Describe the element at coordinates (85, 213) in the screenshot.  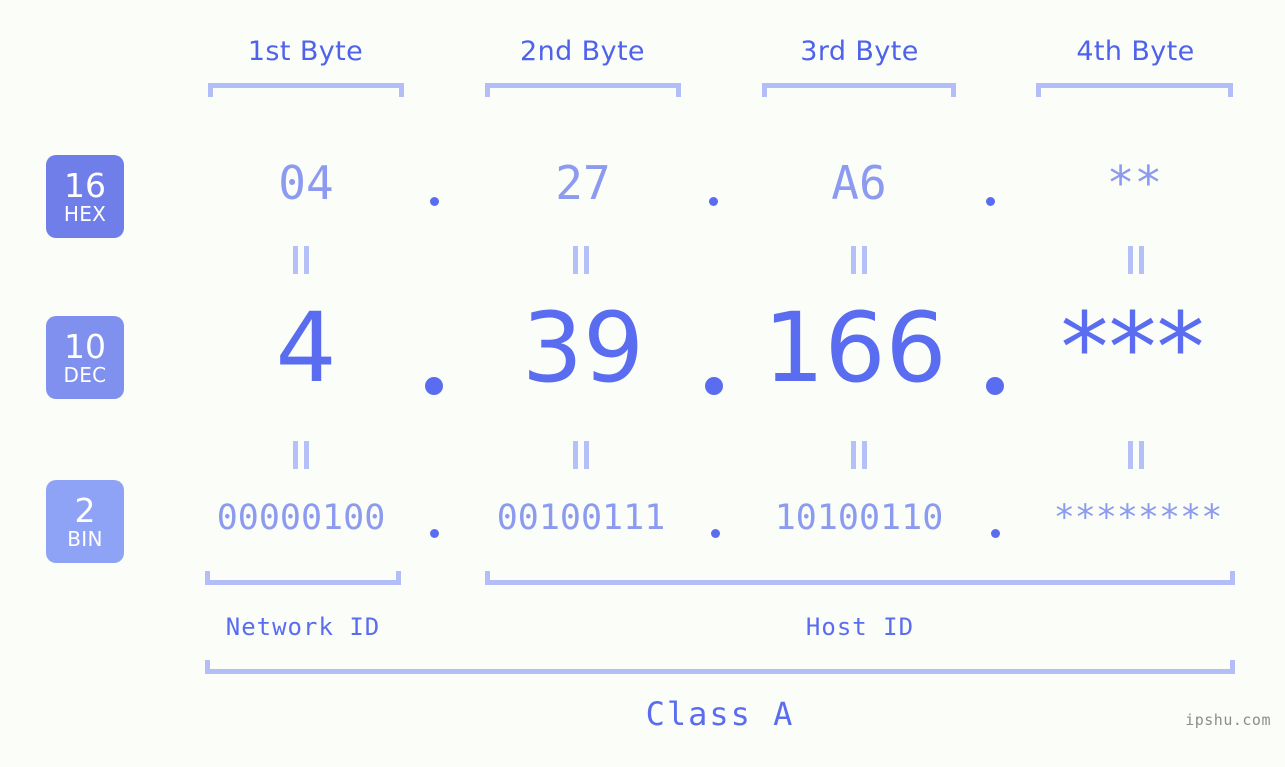
I see `base-badge-hex-name: HEX` at that location.